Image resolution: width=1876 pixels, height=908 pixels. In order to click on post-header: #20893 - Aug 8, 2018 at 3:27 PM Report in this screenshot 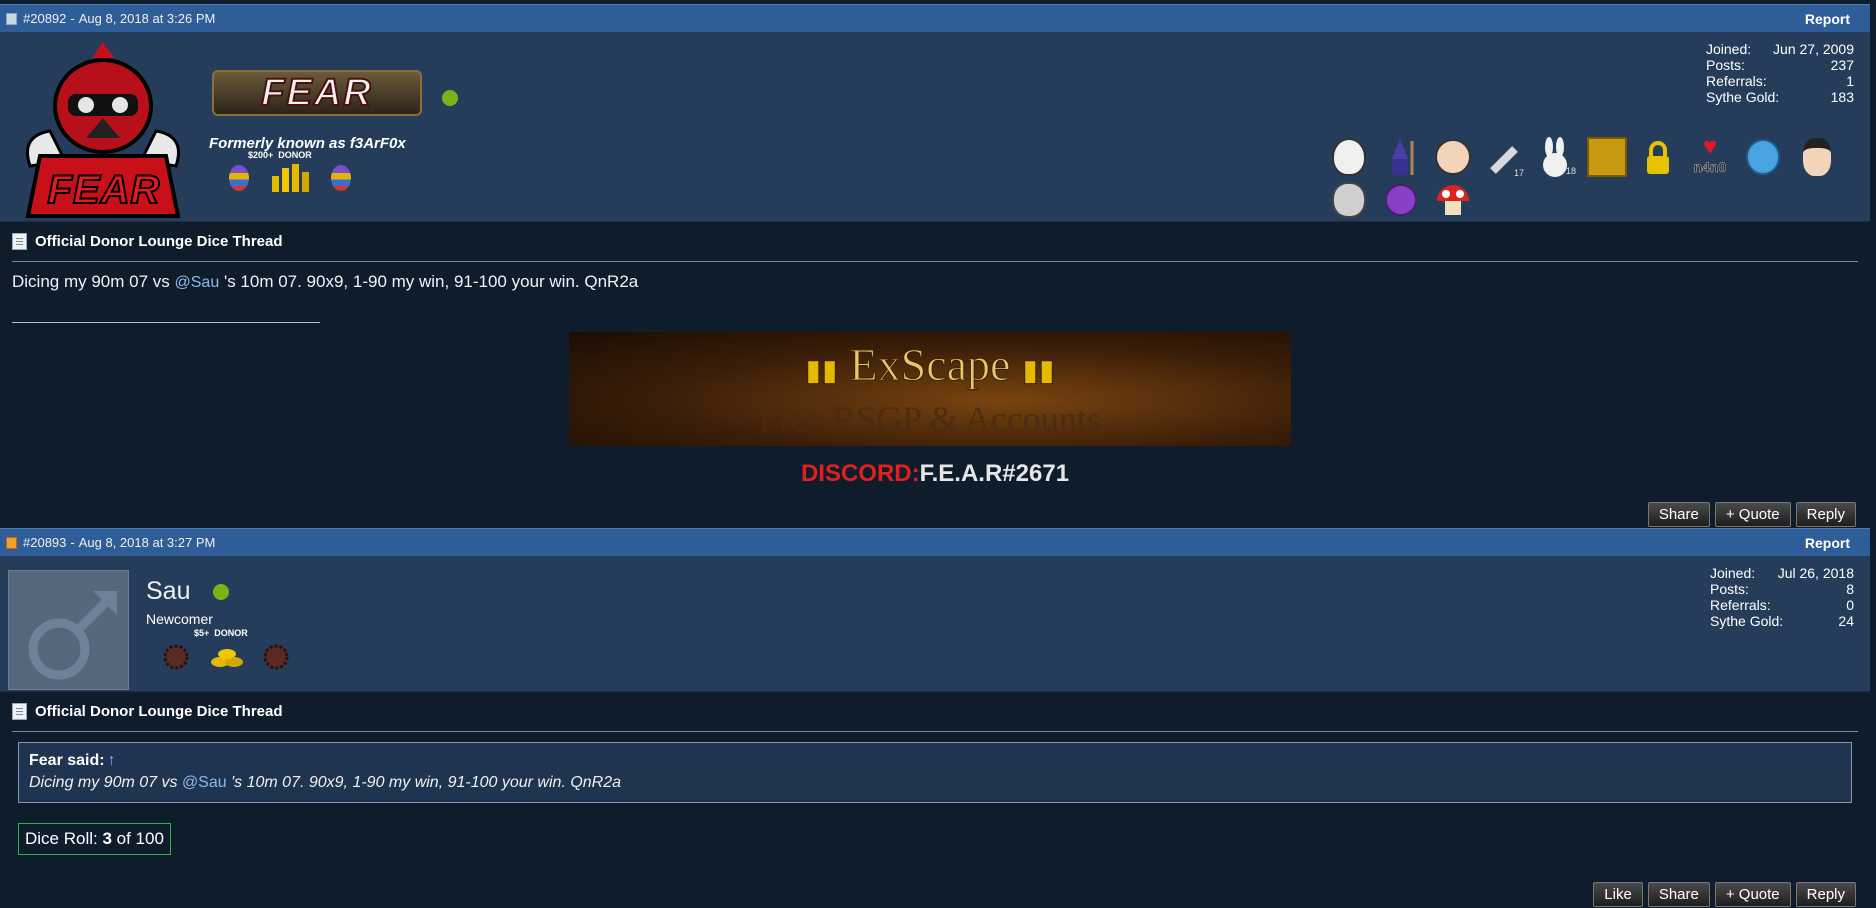, I will do `click(935, 542)`.